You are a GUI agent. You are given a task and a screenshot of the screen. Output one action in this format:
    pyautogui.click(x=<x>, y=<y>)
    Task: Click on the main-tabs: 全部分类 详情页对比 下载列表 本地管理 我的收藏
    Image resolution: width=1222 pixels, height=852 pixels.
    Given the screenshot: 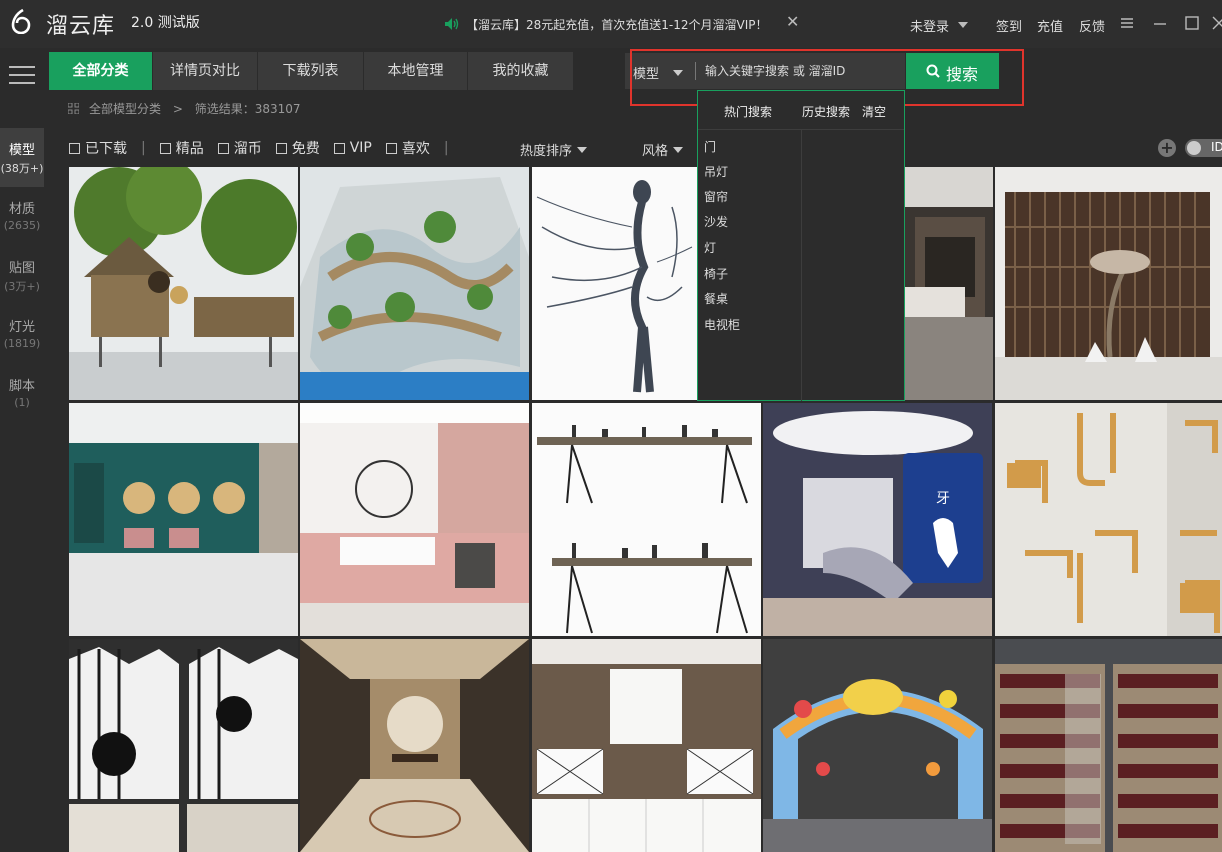 What is the action you would take?
    pyautogui.click(x=311, y=71)
    